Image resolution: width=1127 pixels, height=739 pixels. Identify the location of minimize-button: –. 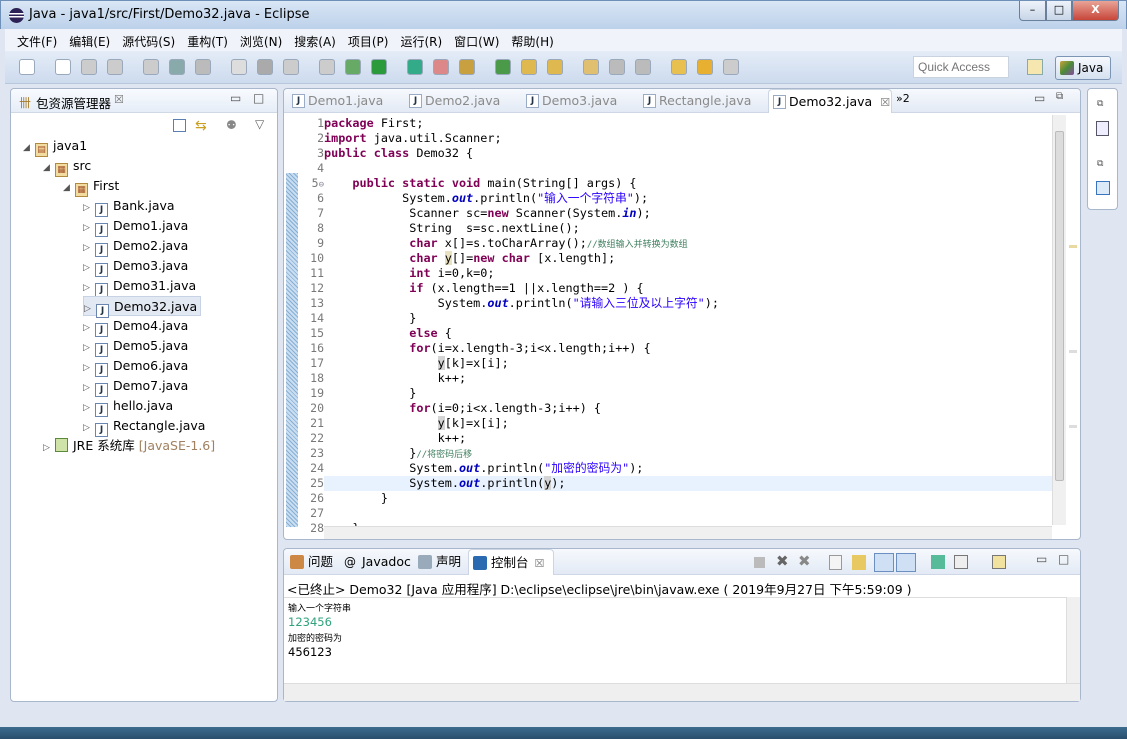
(1032, 11).